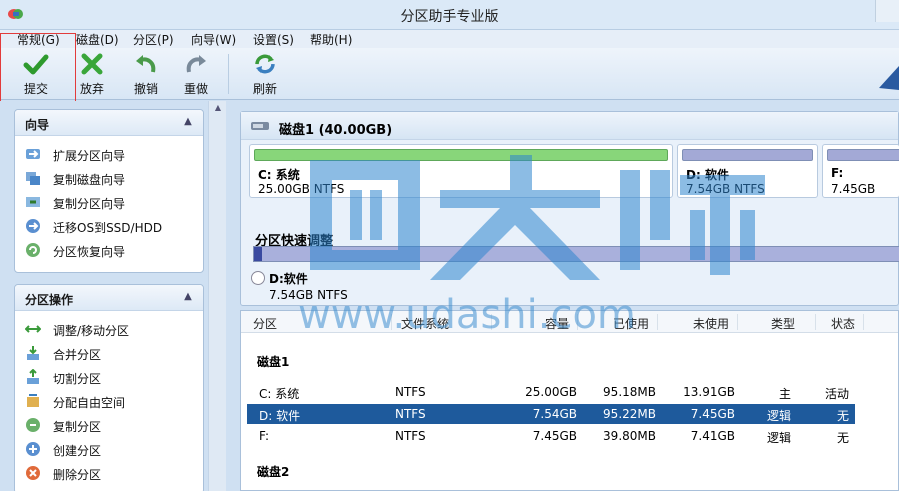 The width and height of the screenshot is (899, 491). I want to click on disk1-header: 磁盘1 (40.00GB), so click(569, 126).